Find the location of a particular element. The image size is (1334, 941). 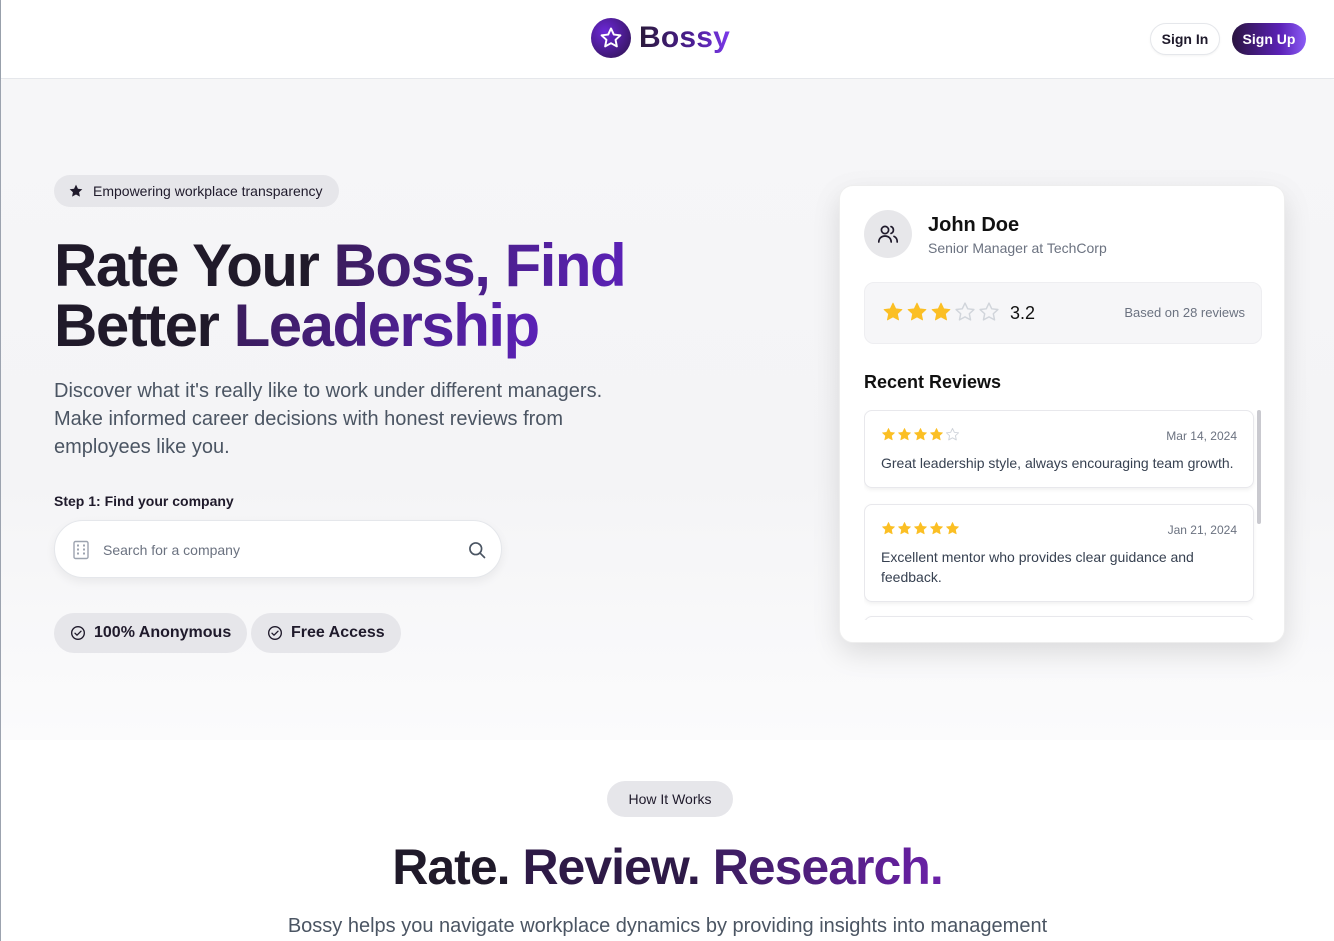

sign-in-button: Sign In is located at coordinates (1185, 39).